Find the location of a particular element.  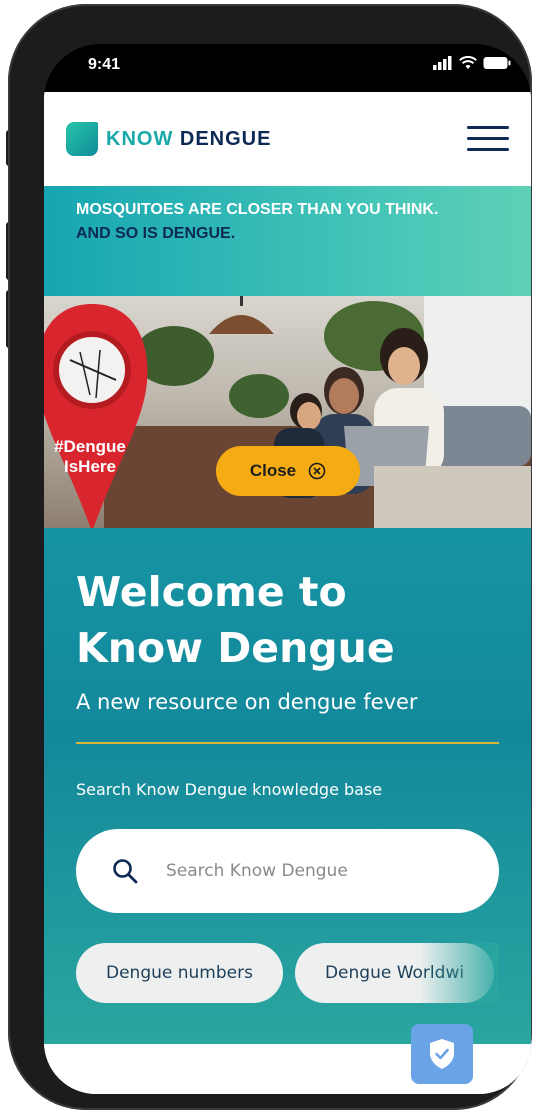

privacy-shield-button is located at coordinates (442, 1054).